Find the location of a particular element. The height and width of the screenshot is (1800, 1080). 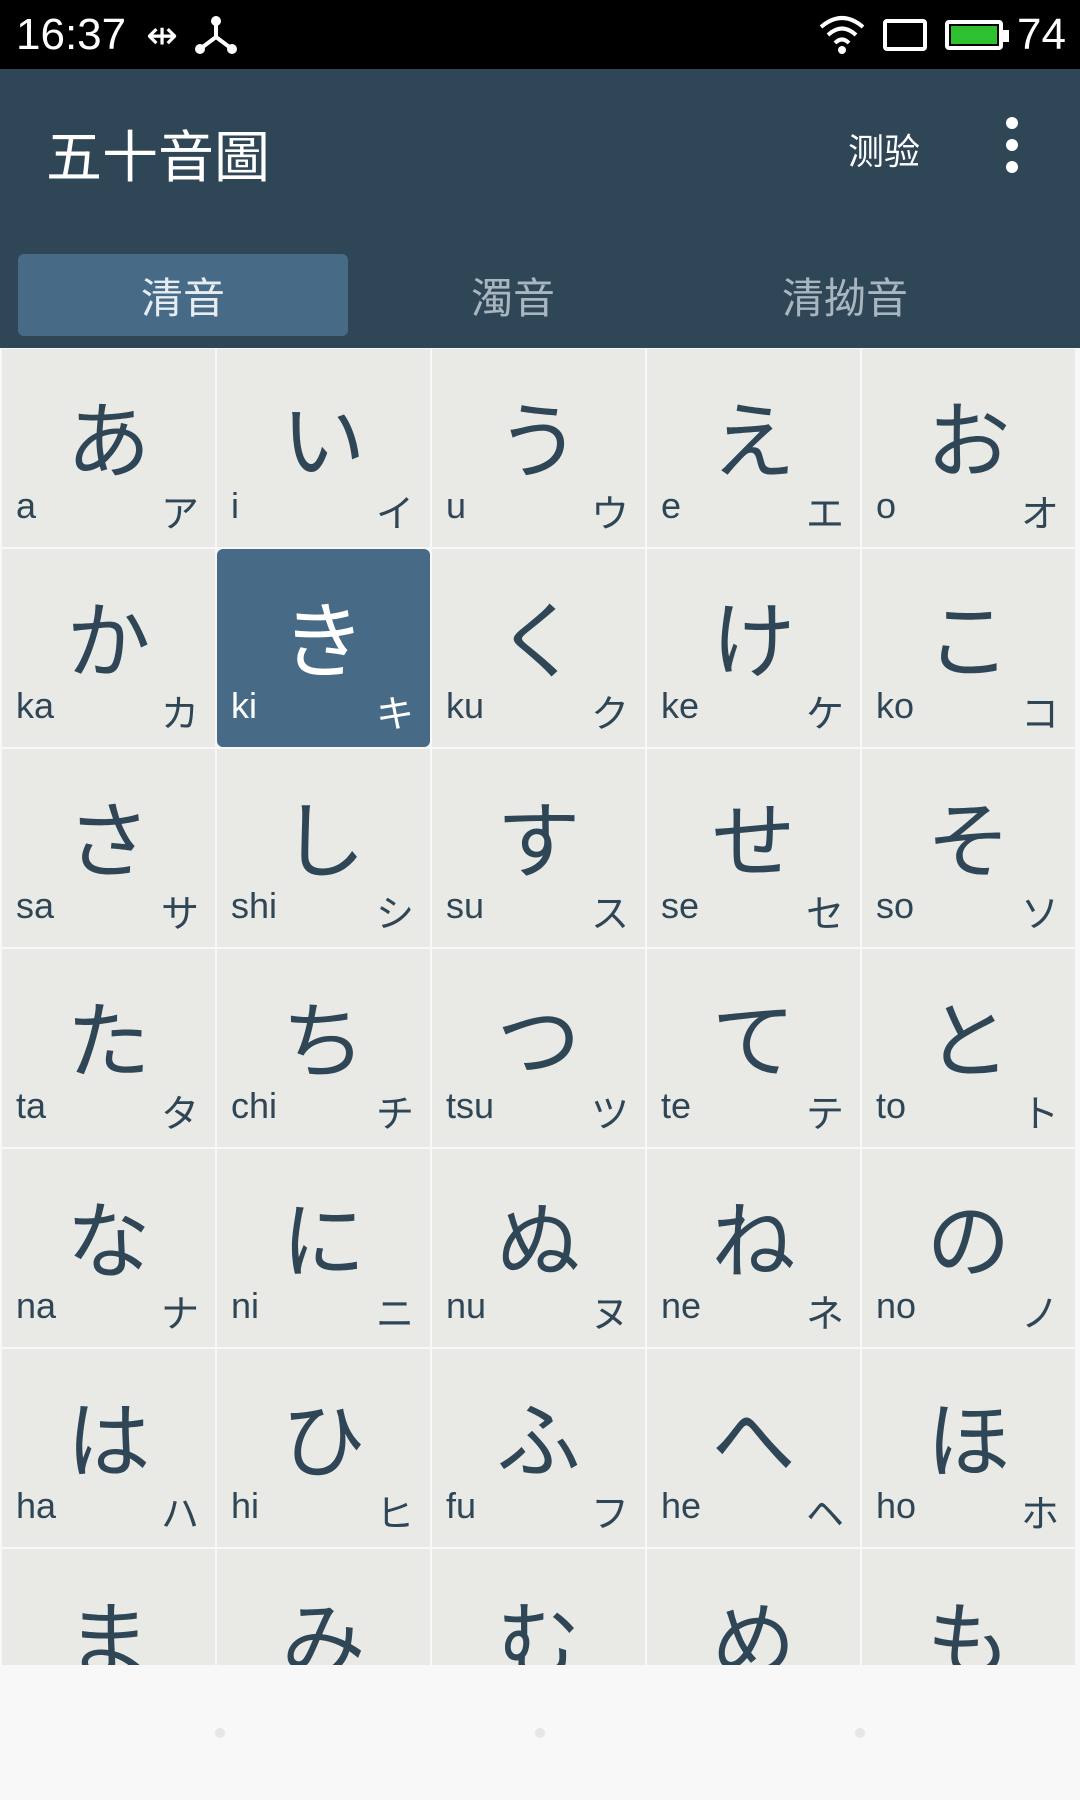

kana-cell: く ku ク is located at coordinates (538, 648).